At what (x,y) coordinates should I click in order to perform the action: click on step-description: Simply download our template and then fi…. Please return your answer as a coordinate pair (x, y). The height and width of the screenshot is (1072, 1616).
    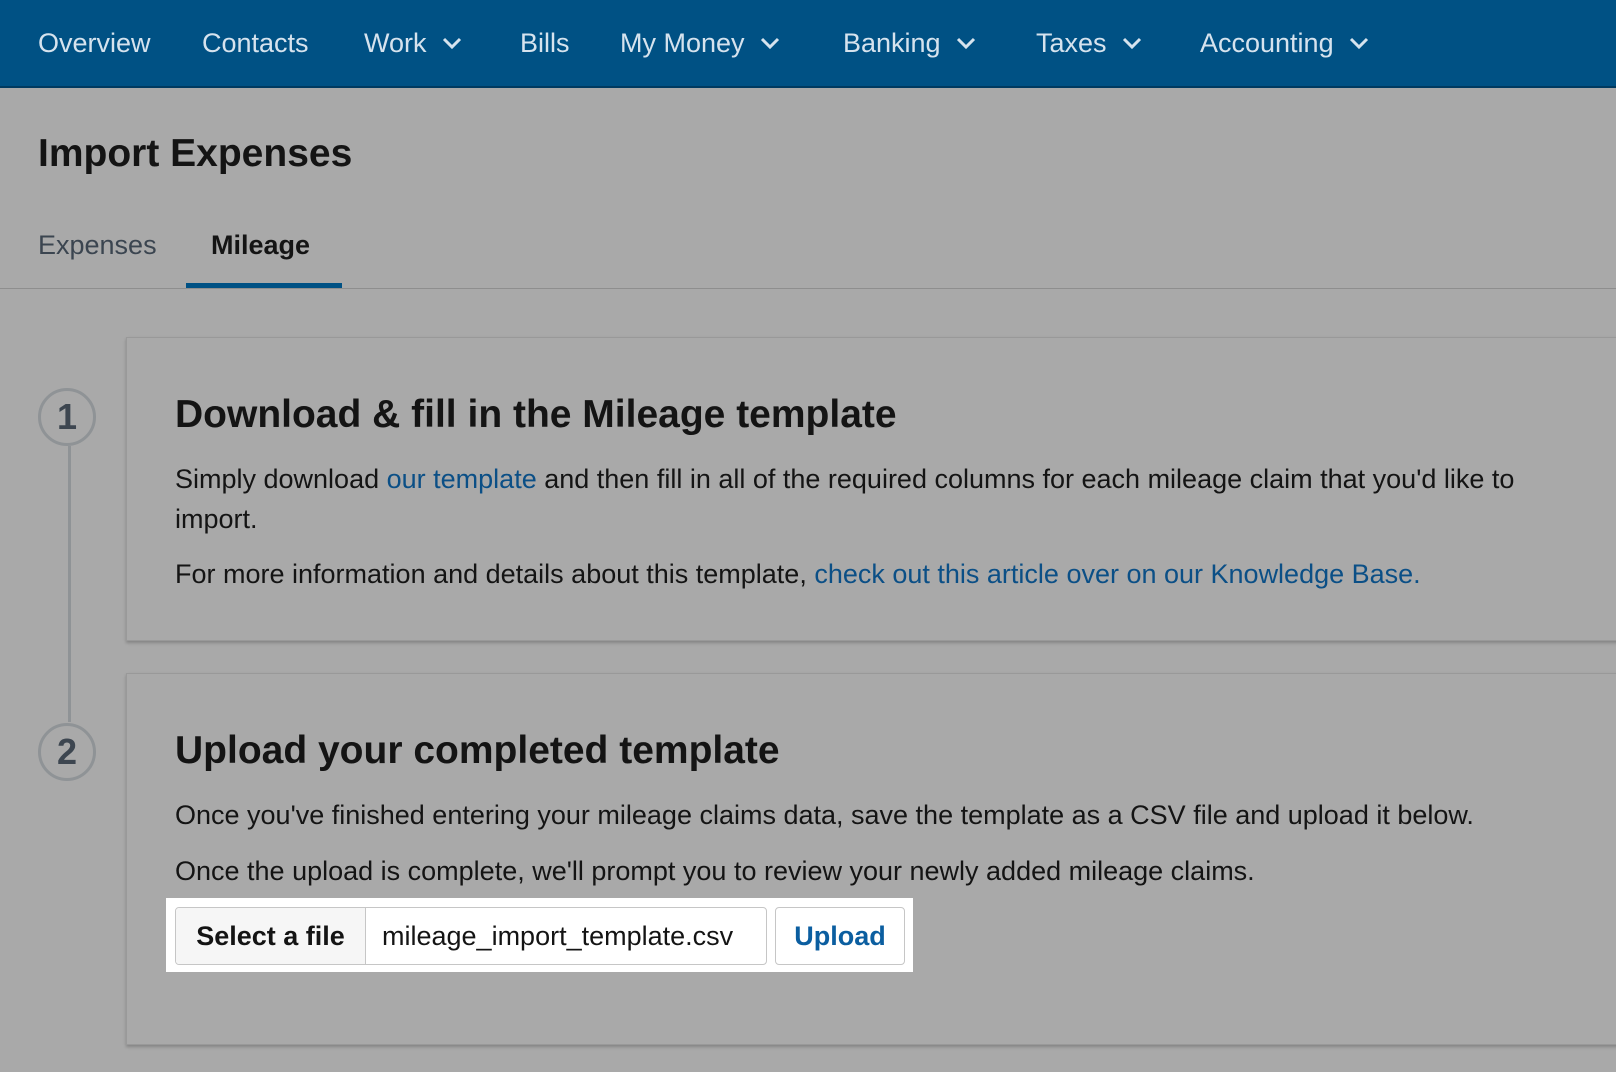
    Looking at the image, I should click on (875, 499).